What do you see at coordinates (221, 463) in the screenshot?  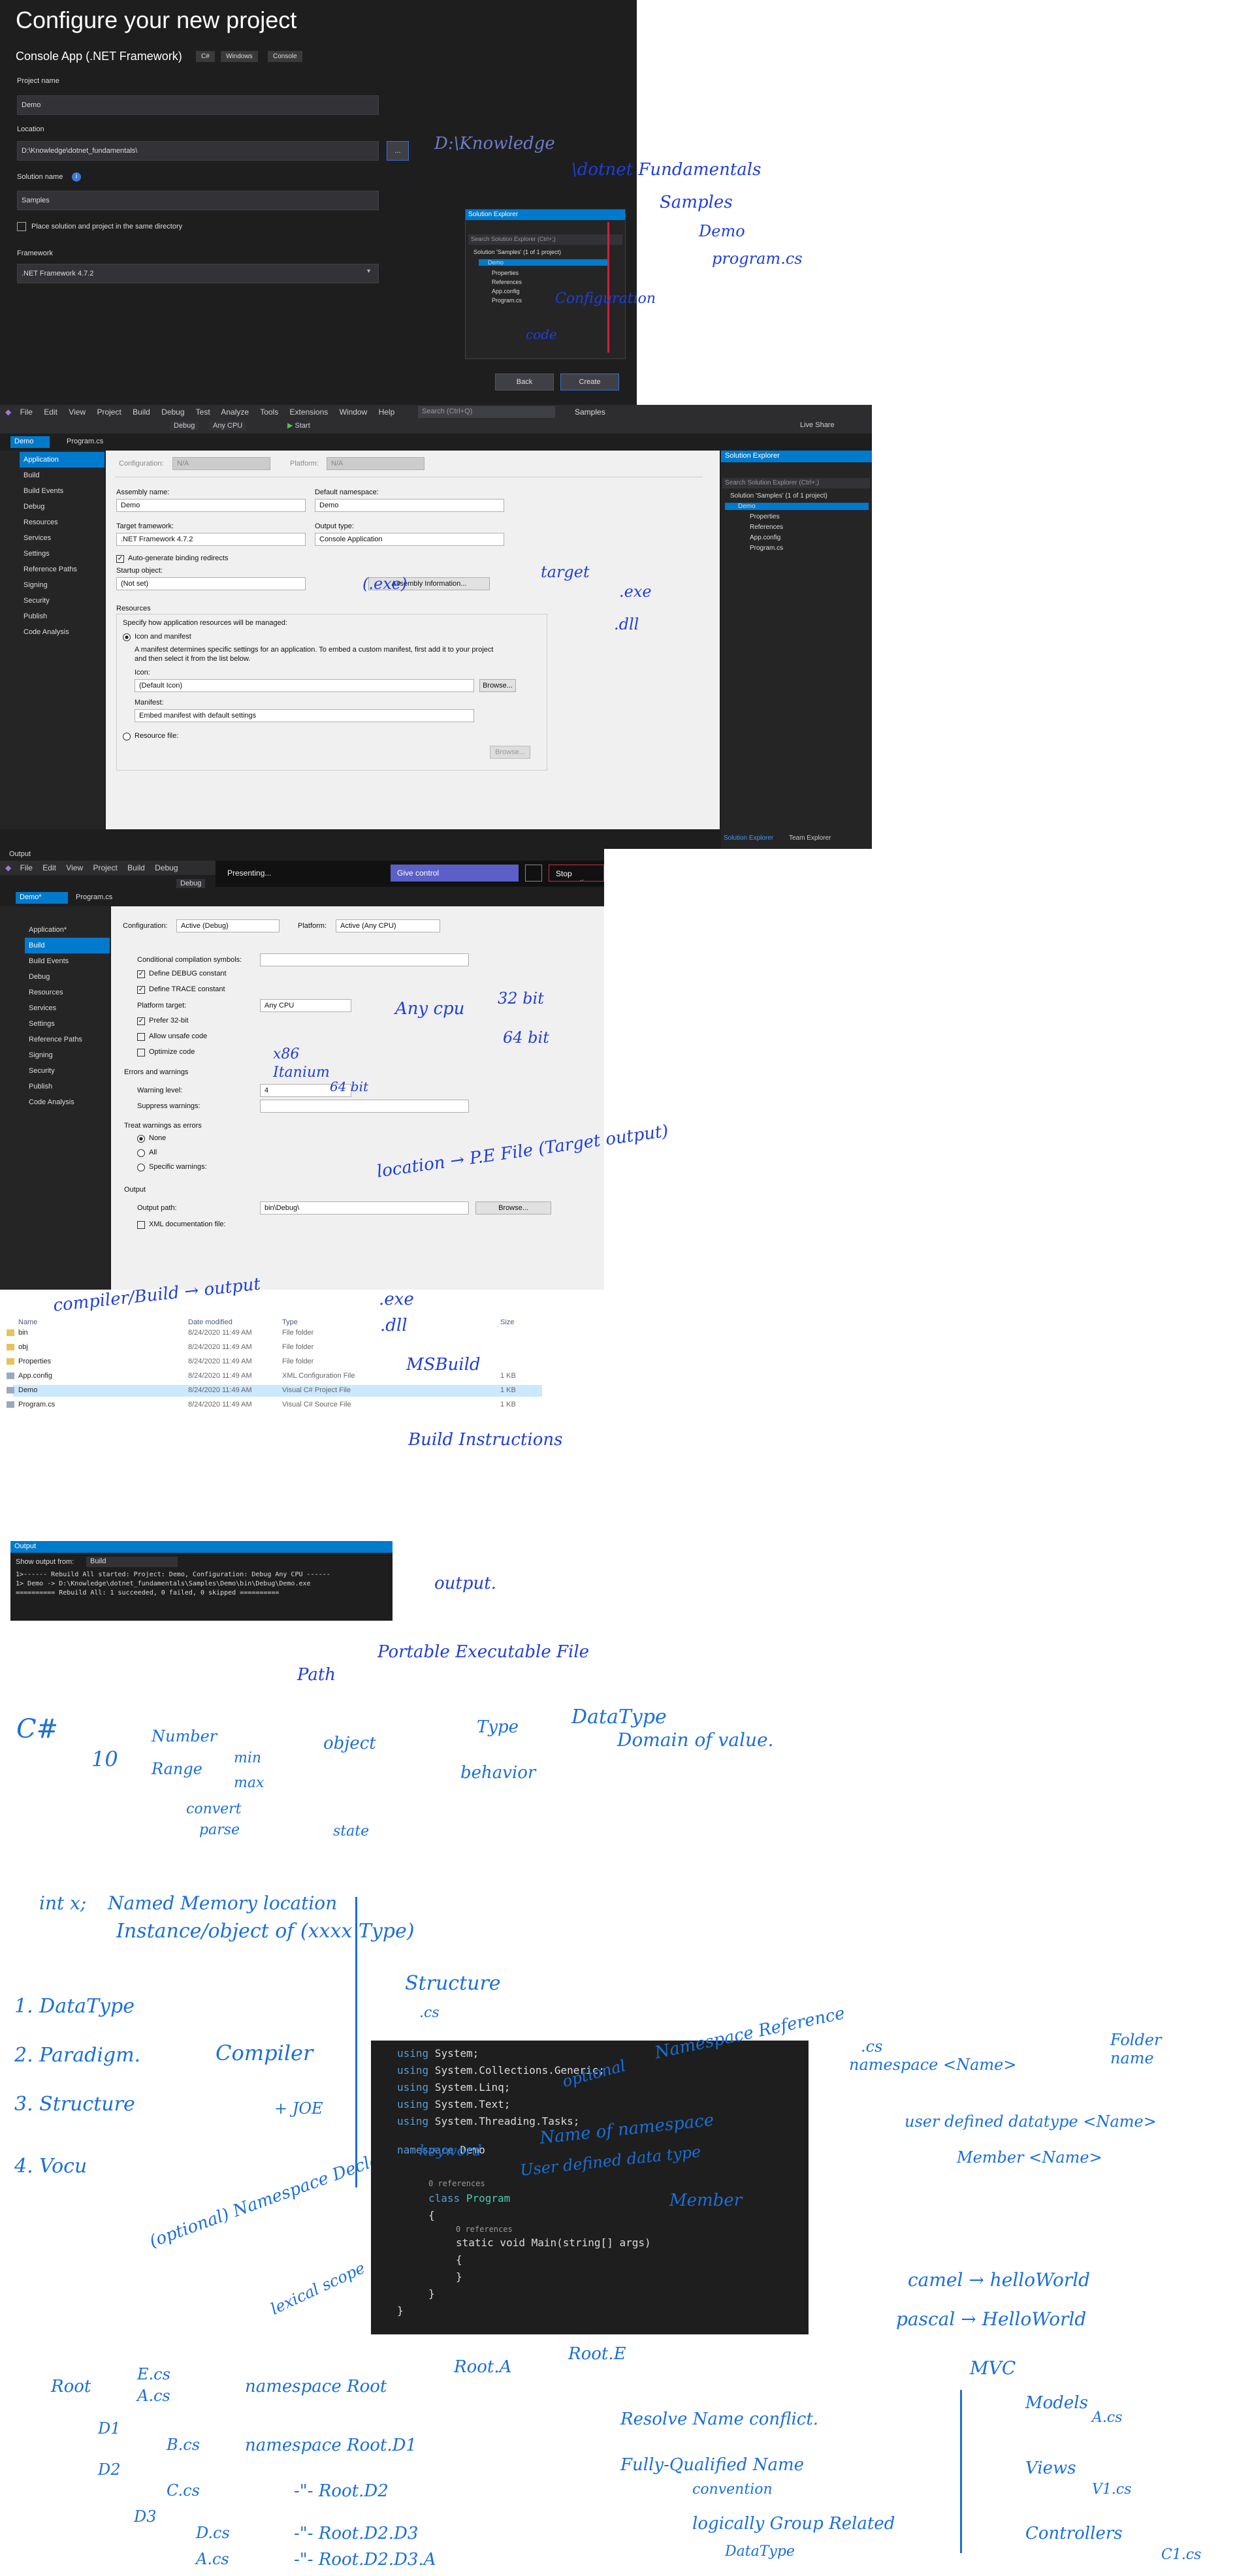 I see `configuration-select: N/A` at bounding box center [221, 463].